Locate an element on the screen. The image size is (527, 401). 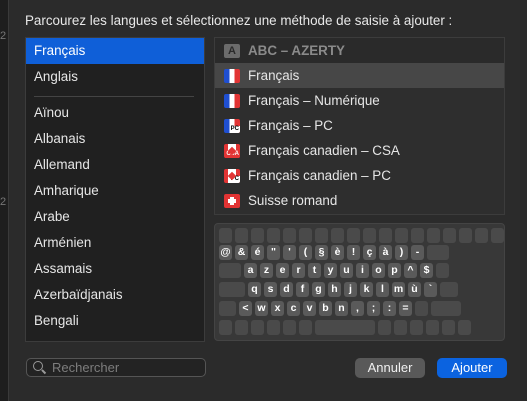
keyboard-key: ` is located at coordinates (430, 289).